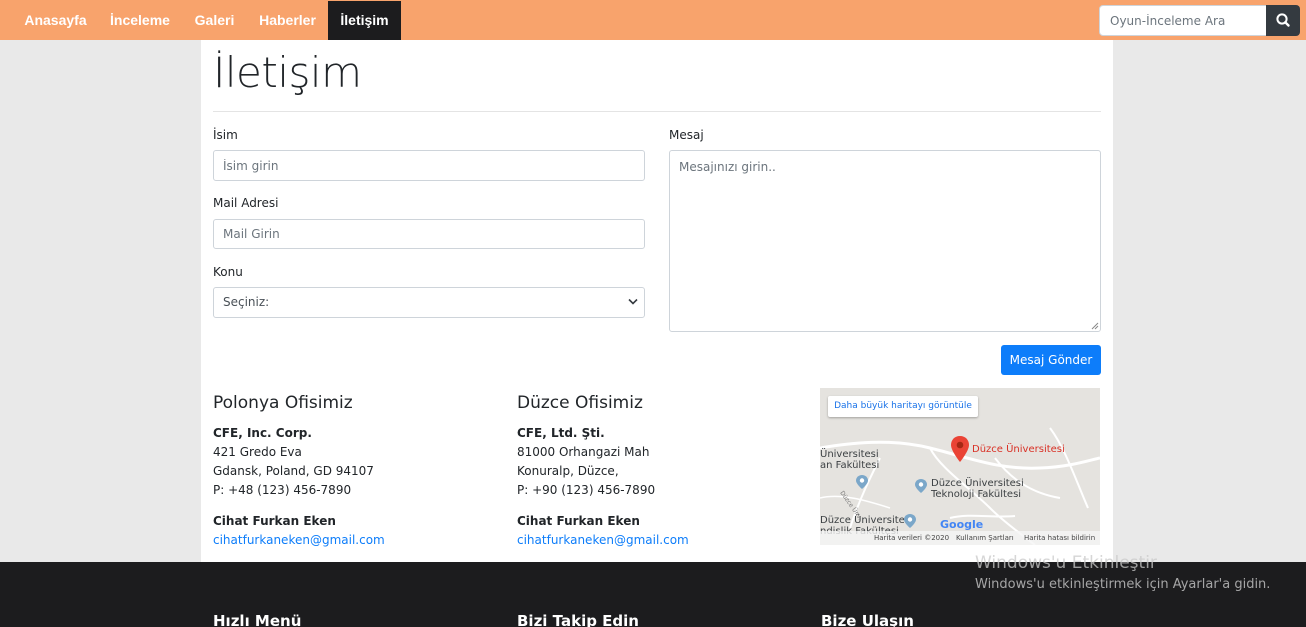 The image size is (1306, 627). Describe the element at coordinates (1018, 449) in the screenshot. I see `map-place-label: Düzce Üniversitesi` at that location.